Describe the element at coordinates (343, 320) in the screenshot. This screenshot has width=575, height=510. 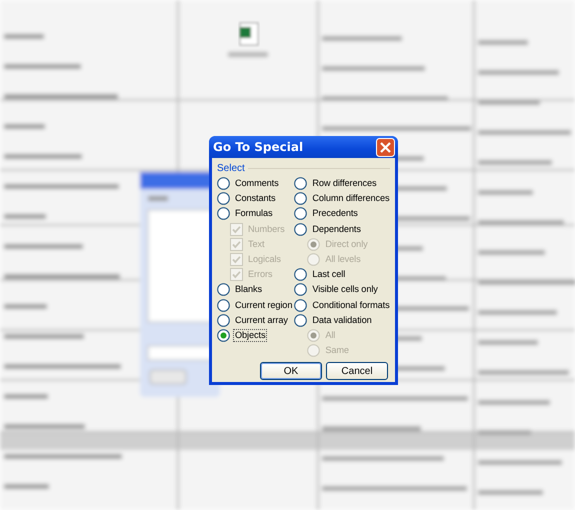
I see `radio-option: Data validation` at that location.